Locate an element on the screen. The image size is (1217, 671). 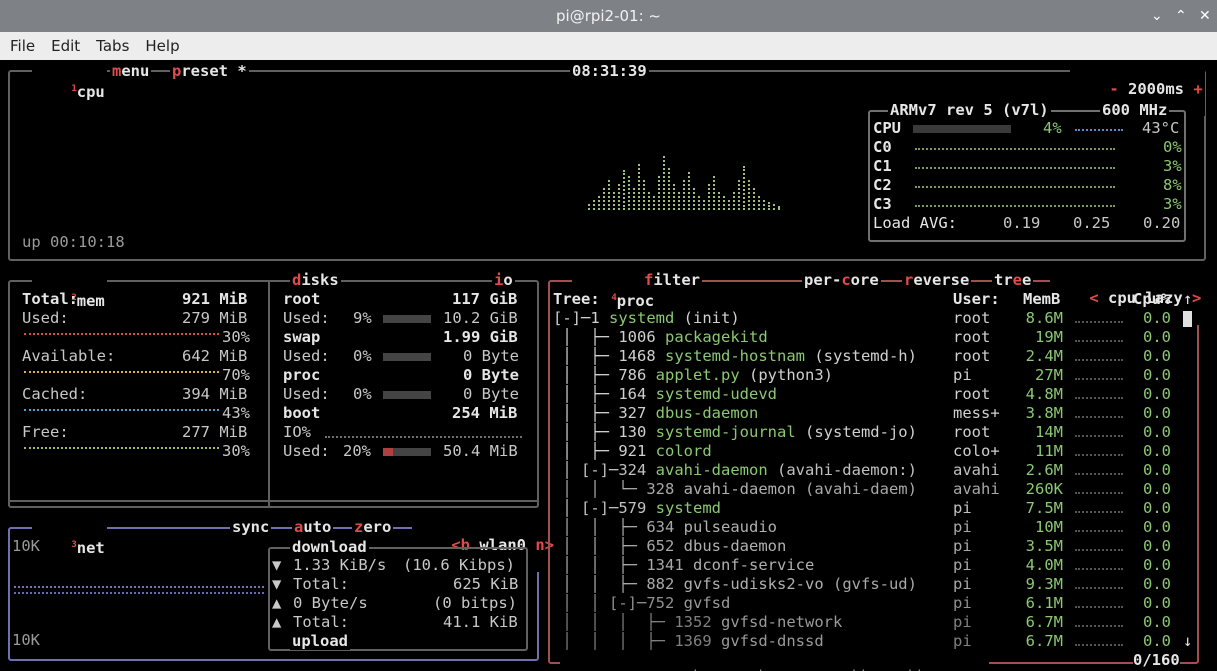
proc-tree: tree is located at coordinates (1013, 280).